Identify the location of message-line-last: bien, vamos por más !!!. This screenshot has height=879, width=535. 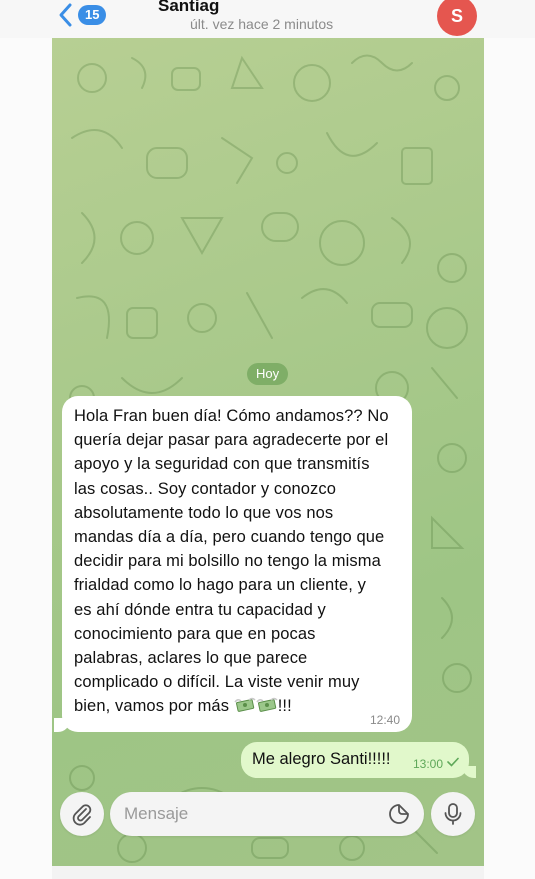
(237, 706).